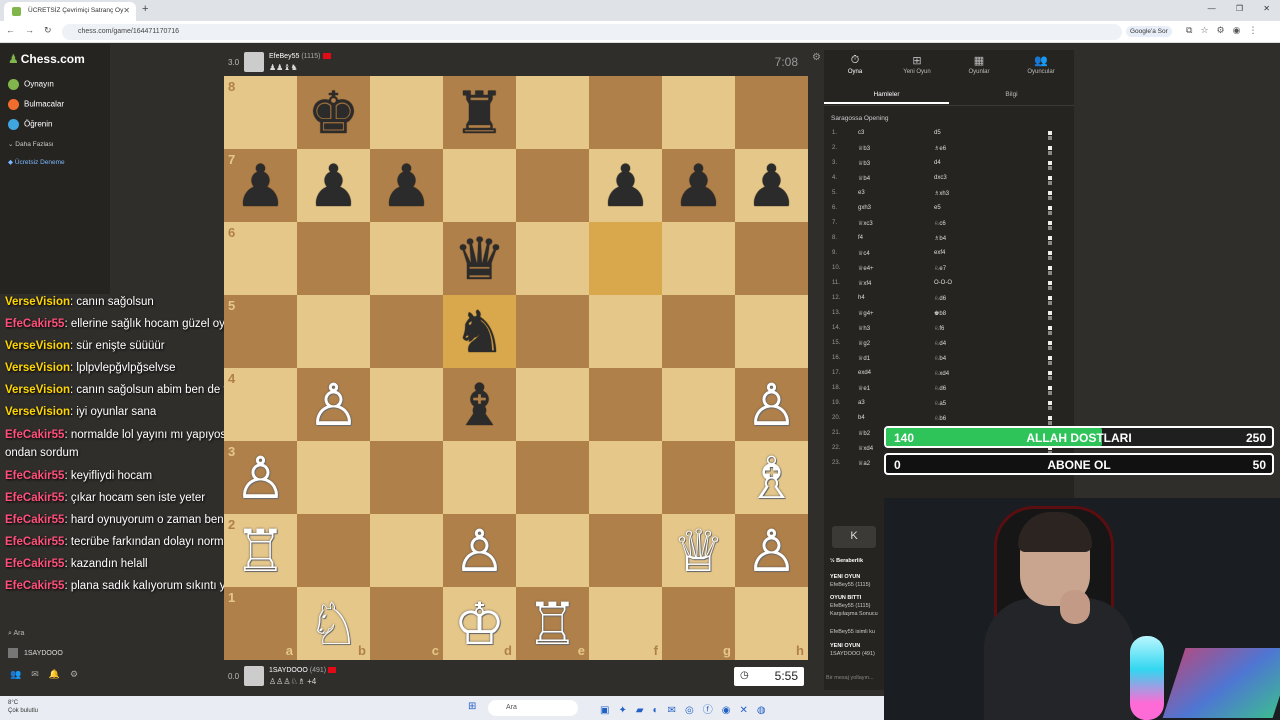  I want to click on white-move: ♕xc3, so click(865, 223).